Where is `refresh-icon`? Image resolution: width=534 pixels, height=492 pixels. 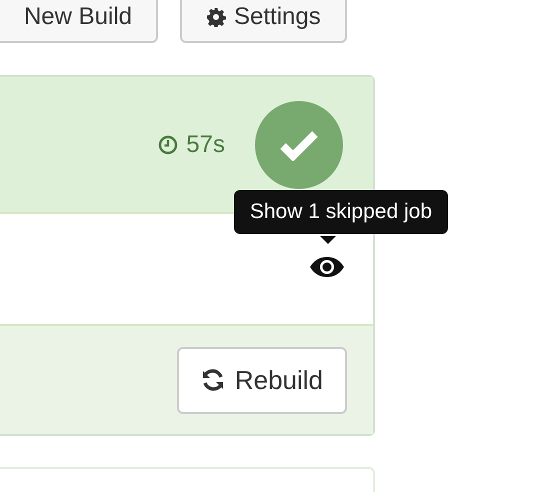
refresh-icon is located at coordinates (212, 380).